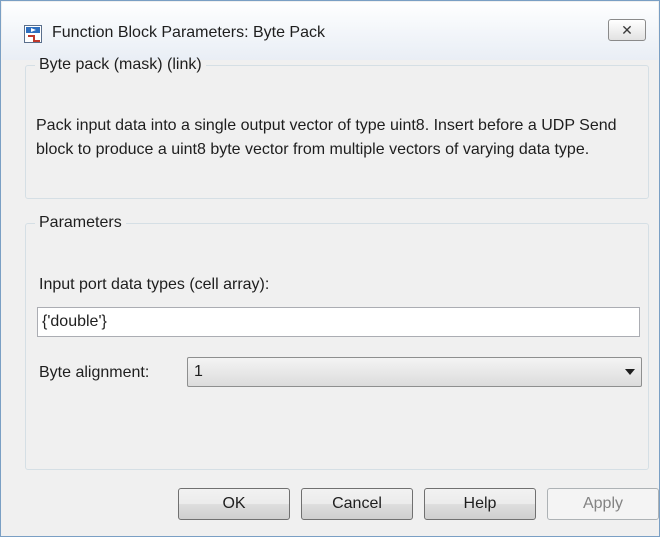 Image resolution: width=662 pixels, height=539 pixels. I want to click on ok-button: OK, so click(234, 504).